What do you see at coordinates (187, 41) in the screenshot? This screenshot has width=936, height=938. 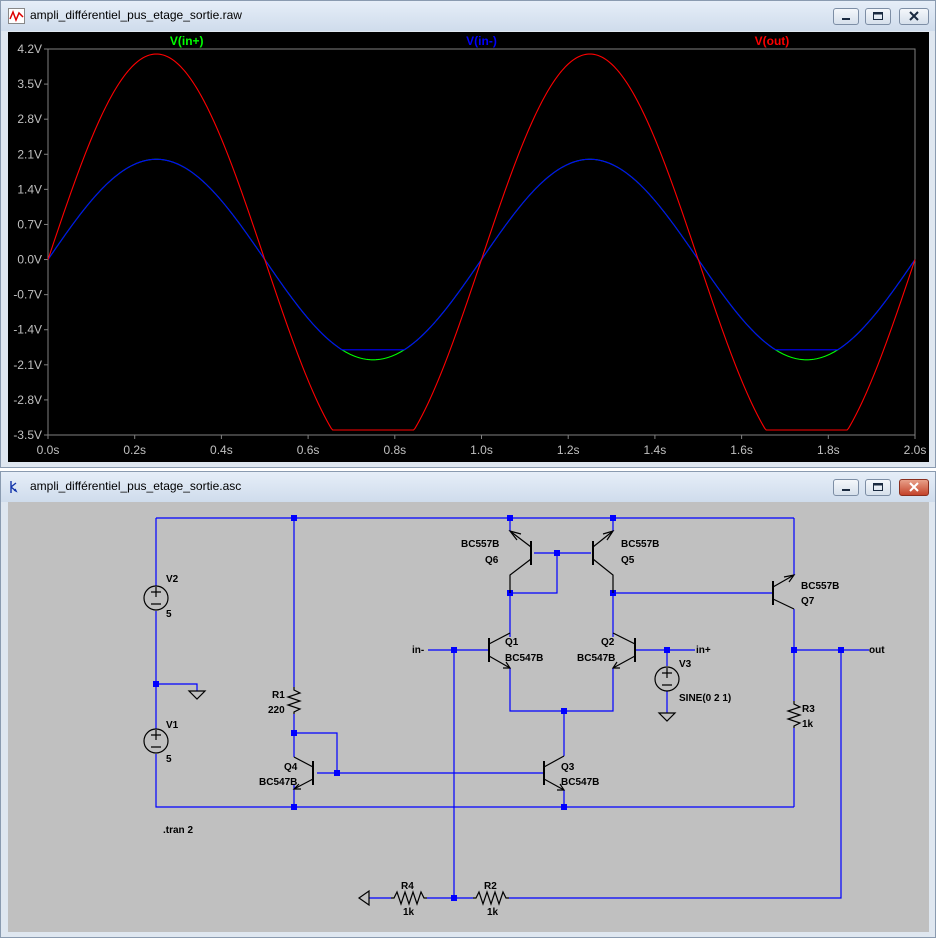 I see `legend-vin: V(in+)` at bounding box center [187, 41].